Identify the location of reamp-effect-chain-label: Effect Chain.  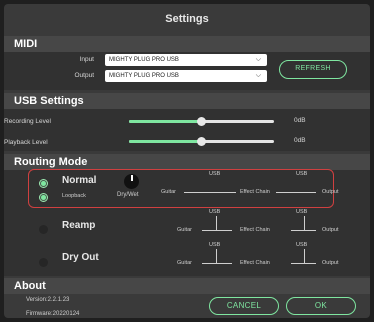
(255, 230).